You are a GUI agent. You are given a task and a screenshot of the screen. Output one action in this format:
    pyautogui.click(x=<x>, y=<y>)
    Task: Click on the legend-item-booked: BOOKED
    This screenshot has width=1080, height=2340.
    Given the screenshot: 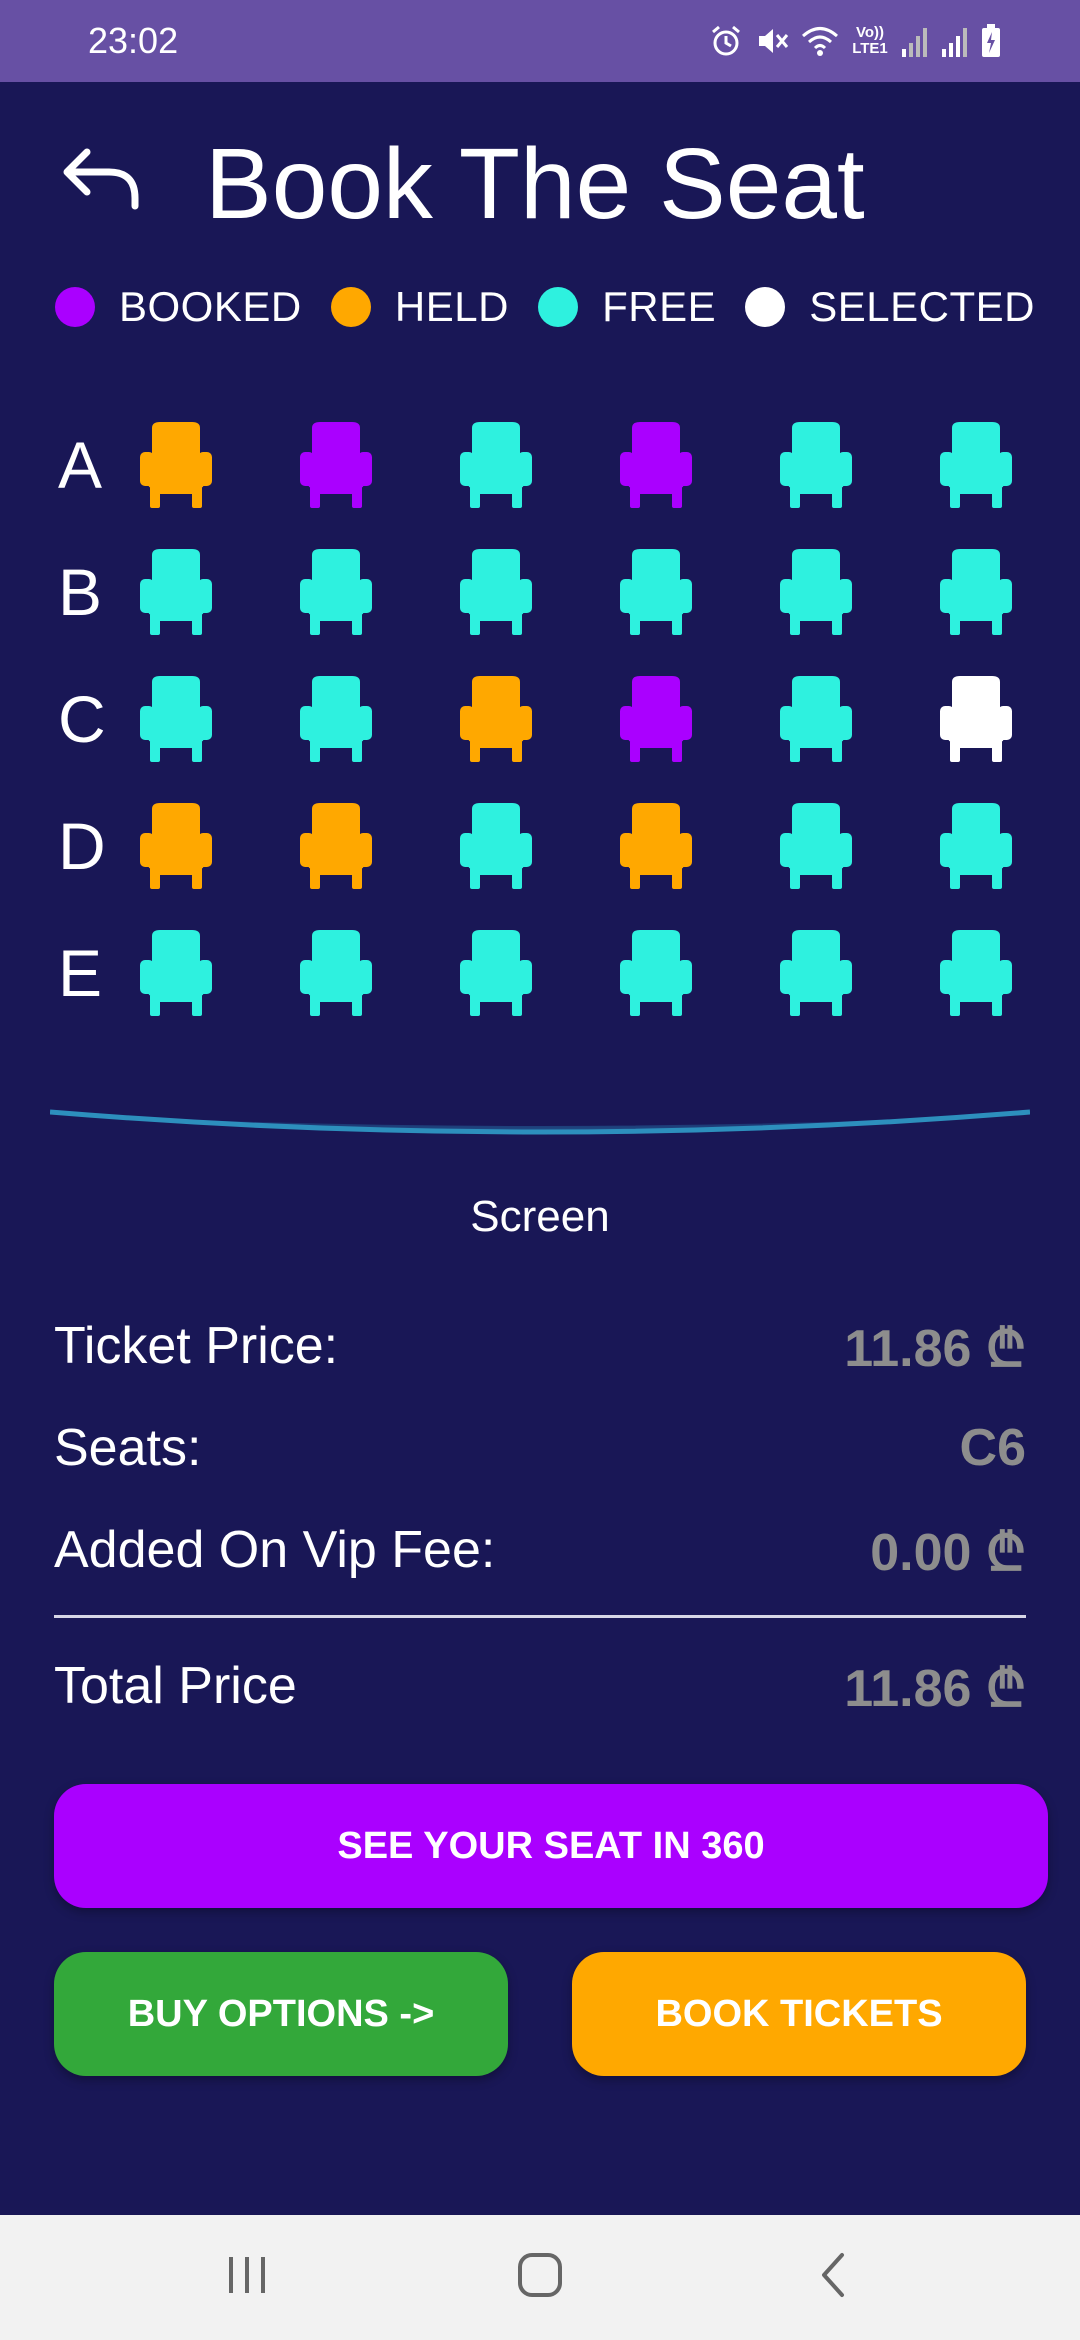 What is the action you would take?
    pyautogui.click(x=178, y=307)
    